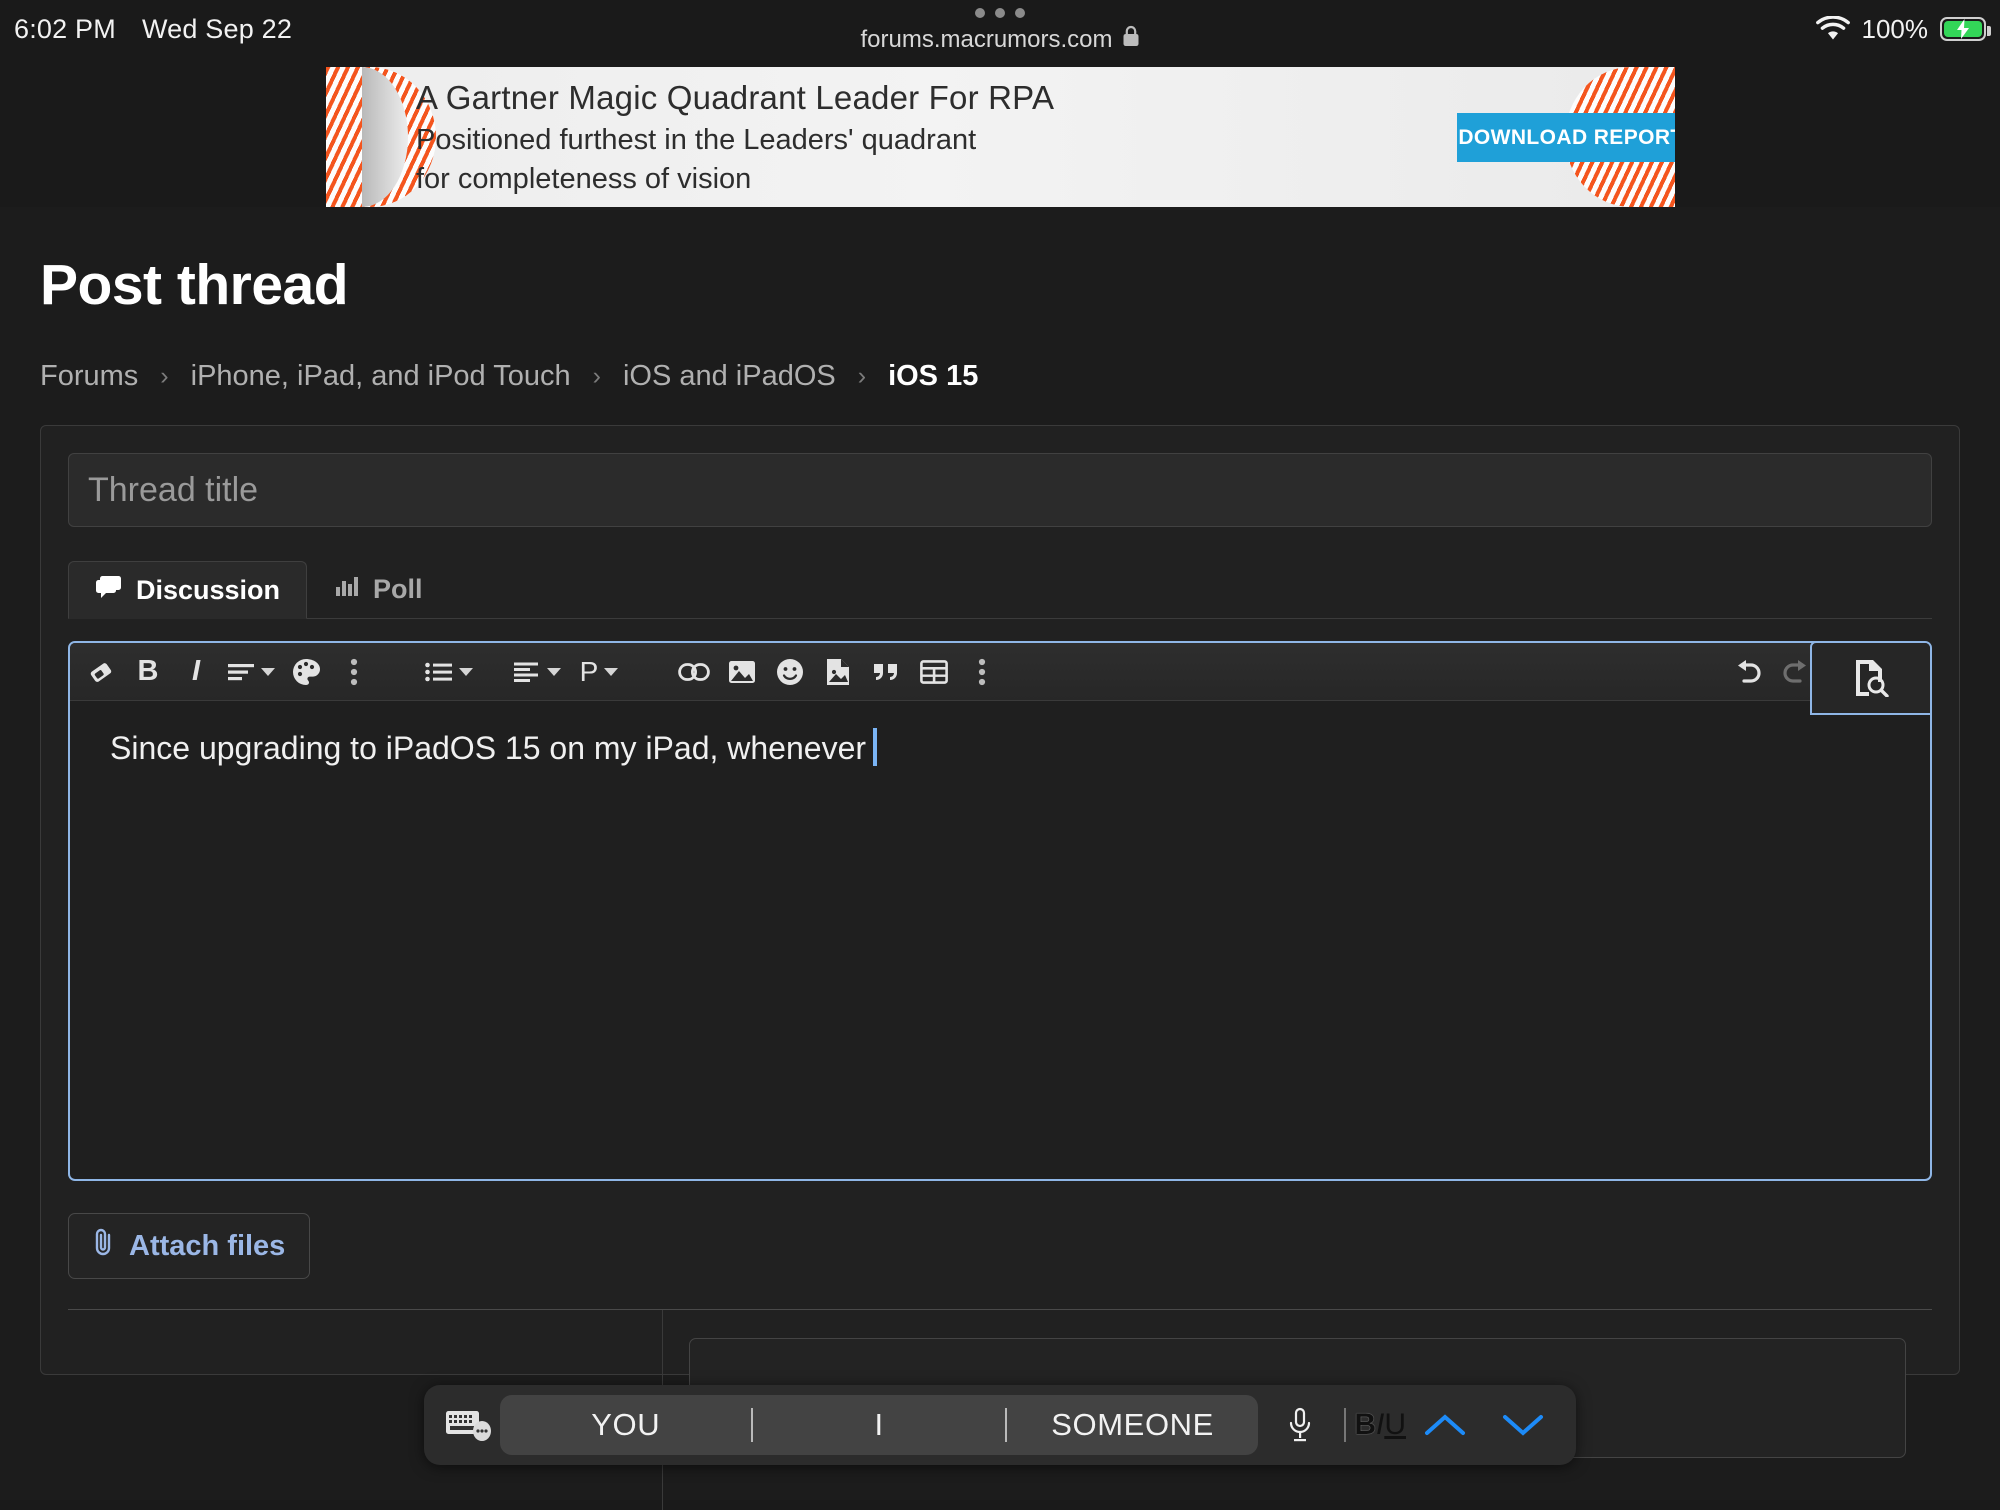  What do you see at coordinates (875, 747) in the screenshot?
I see `text-cursor` at bounding box center [875, 747].